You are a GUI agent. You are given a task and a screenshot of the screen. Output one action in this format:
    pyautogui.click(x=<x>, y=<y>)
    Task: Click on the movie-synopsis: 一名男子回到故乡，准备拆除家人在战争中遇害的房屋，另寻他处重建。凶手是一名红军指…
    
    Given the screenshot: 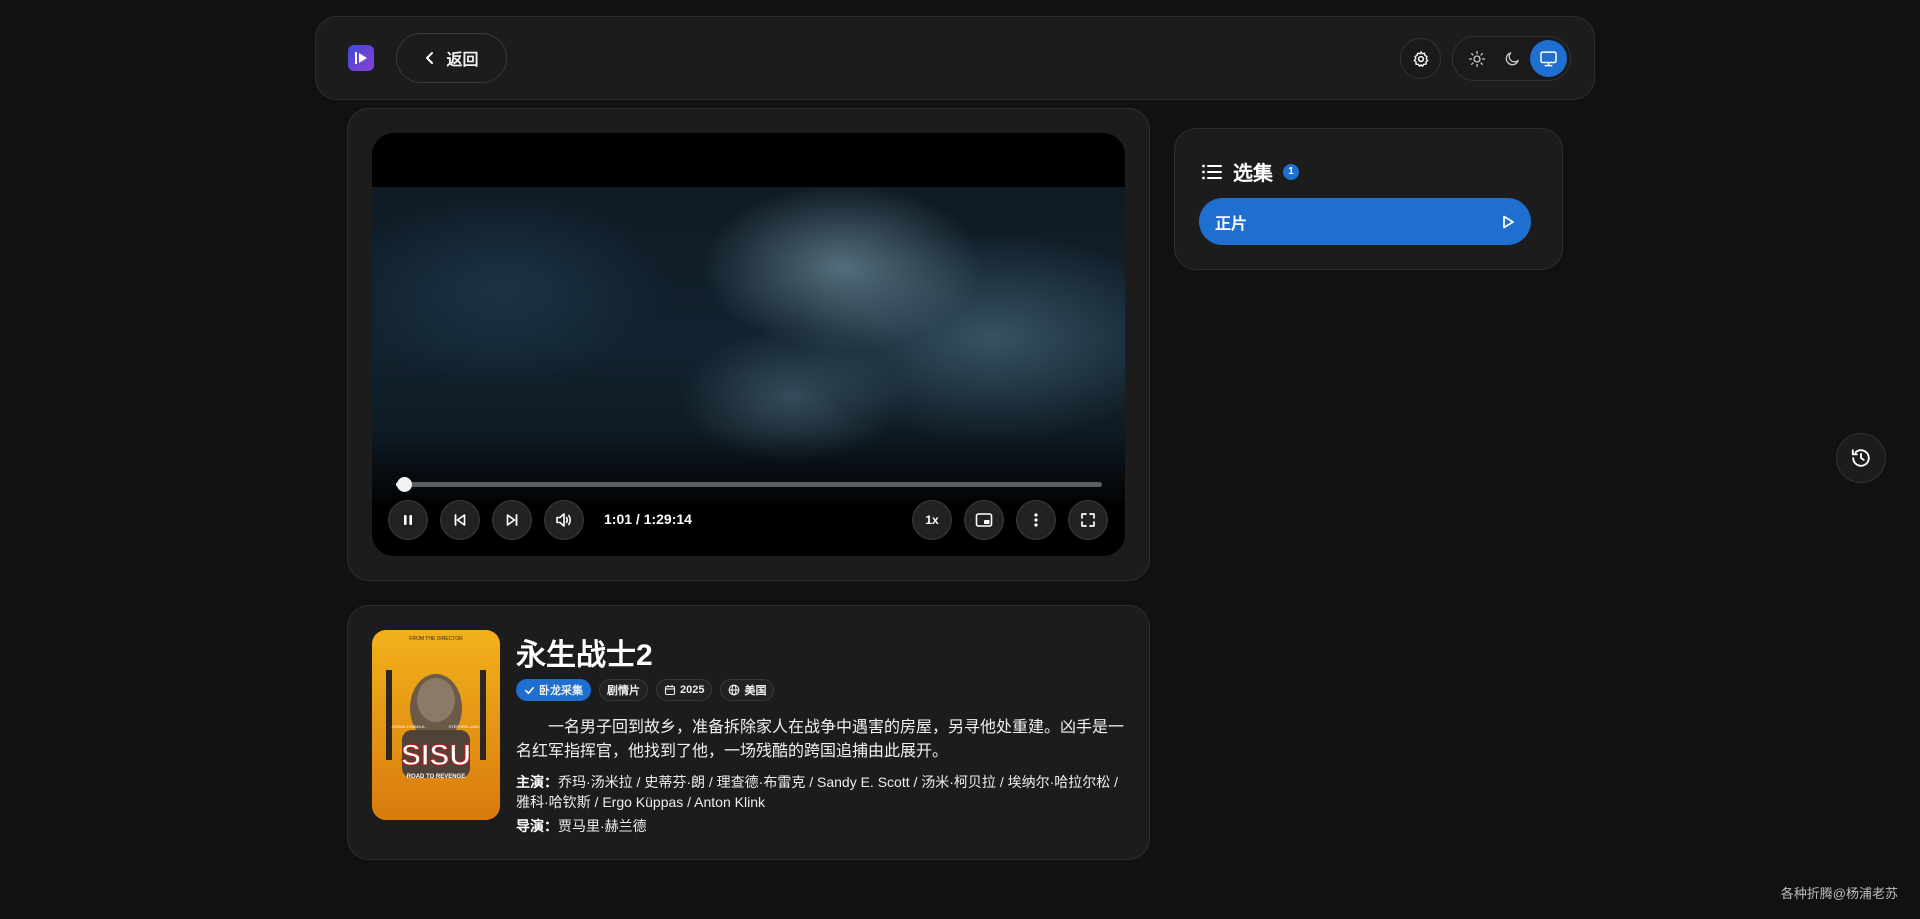 What is the action you would take?
    pyautogui.click(x=820, y=739)
    